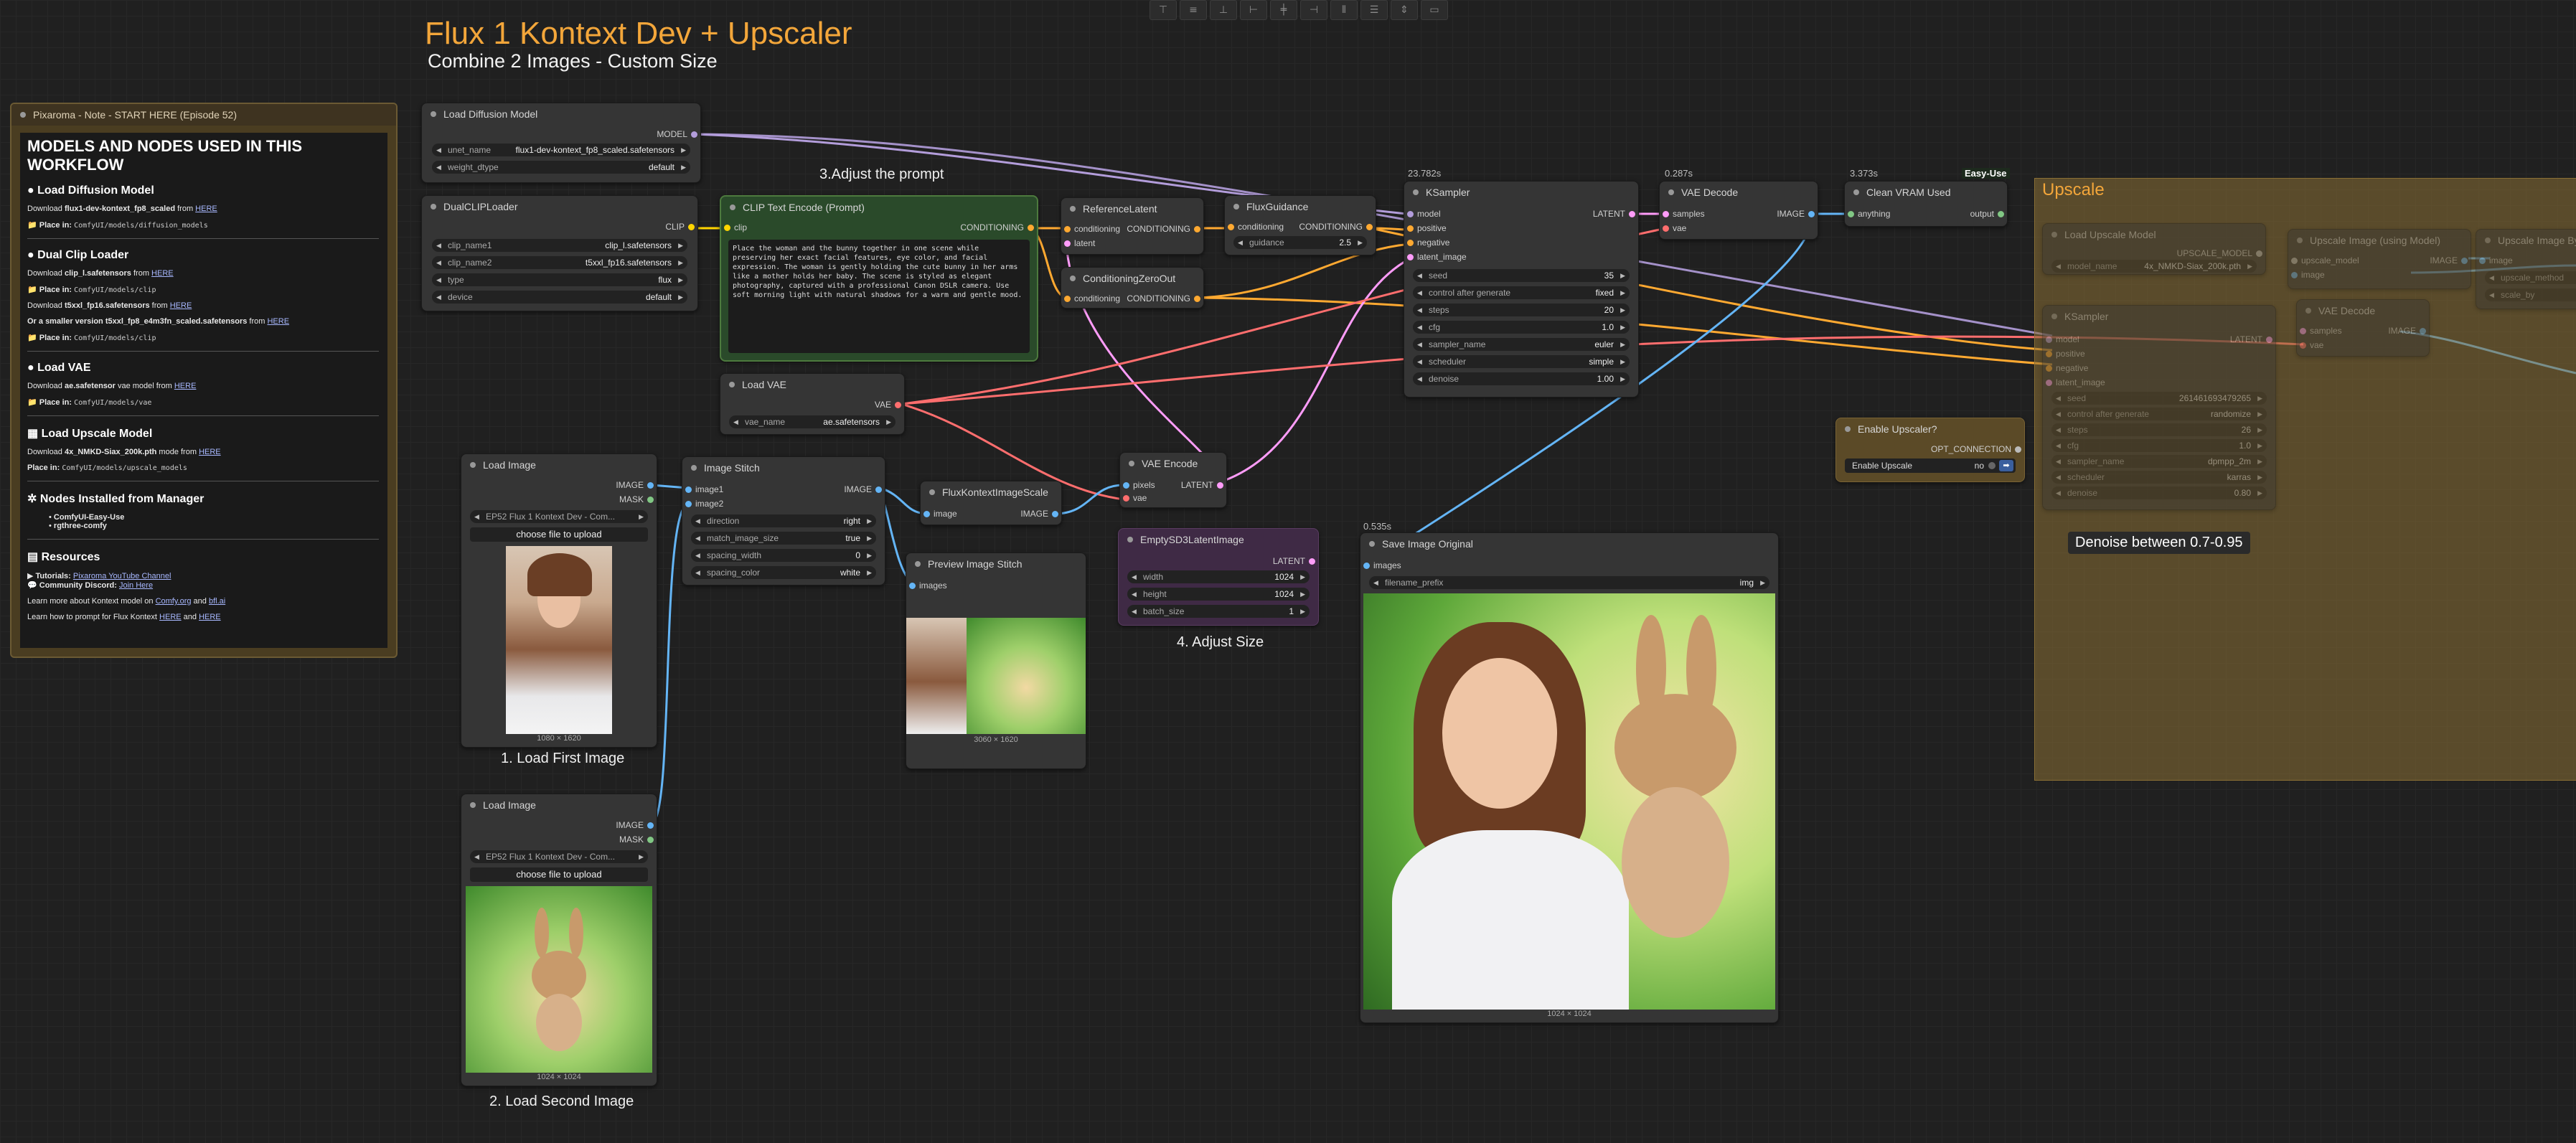 This screenshot has height=1143, width=2576. Describe the element at coordinates (561, 167) in the screenshot. I see `widget-weight-dtype: weight_dtypedefault` at that location.